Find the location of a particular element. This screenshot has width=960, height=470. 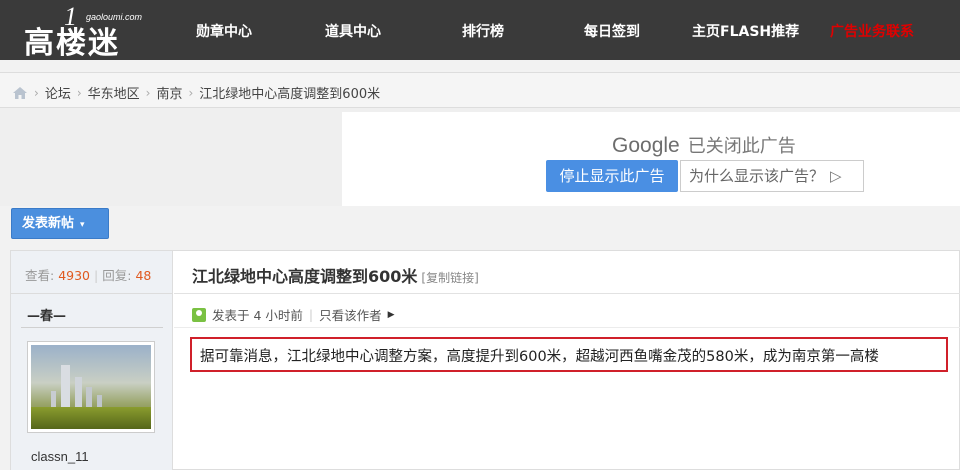

breadcrumb-nanjing: 南京 is located at coordinates (169, 92).